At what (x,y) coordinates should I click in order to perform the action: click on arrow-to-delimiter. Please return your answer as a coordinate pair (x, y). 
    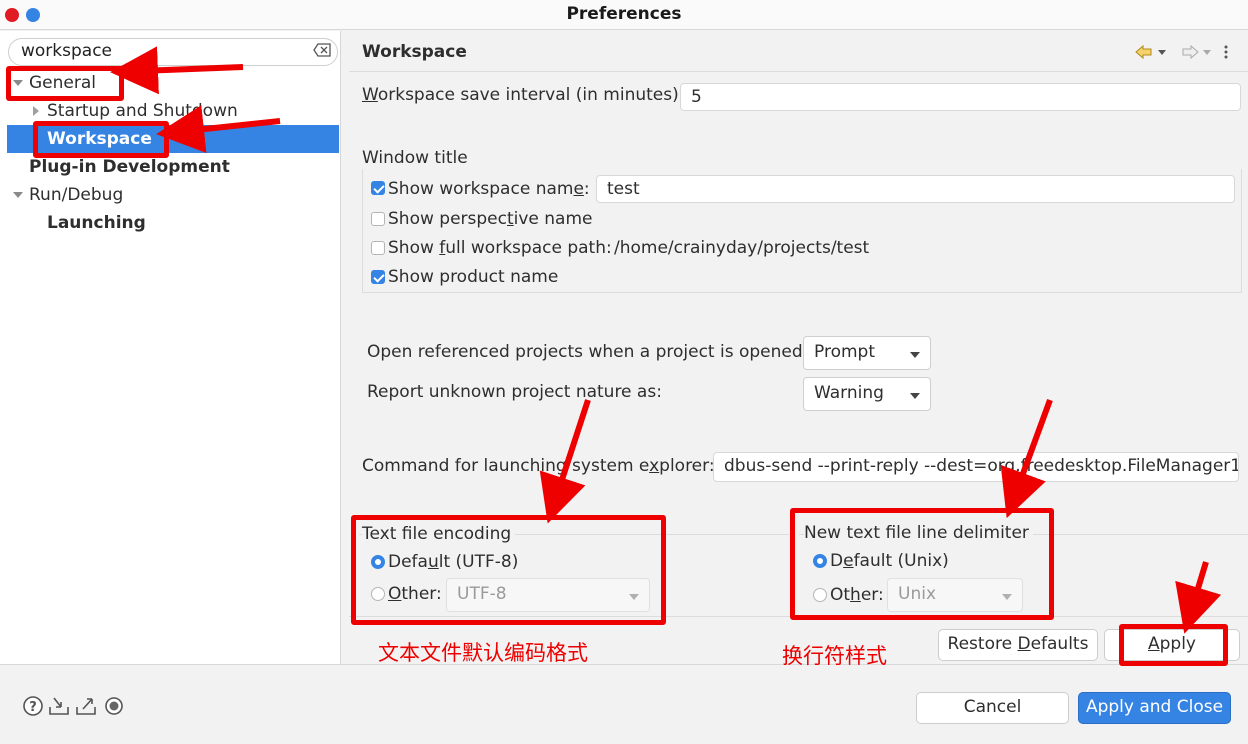
    Looking at the image, I should click on (1026, 458).